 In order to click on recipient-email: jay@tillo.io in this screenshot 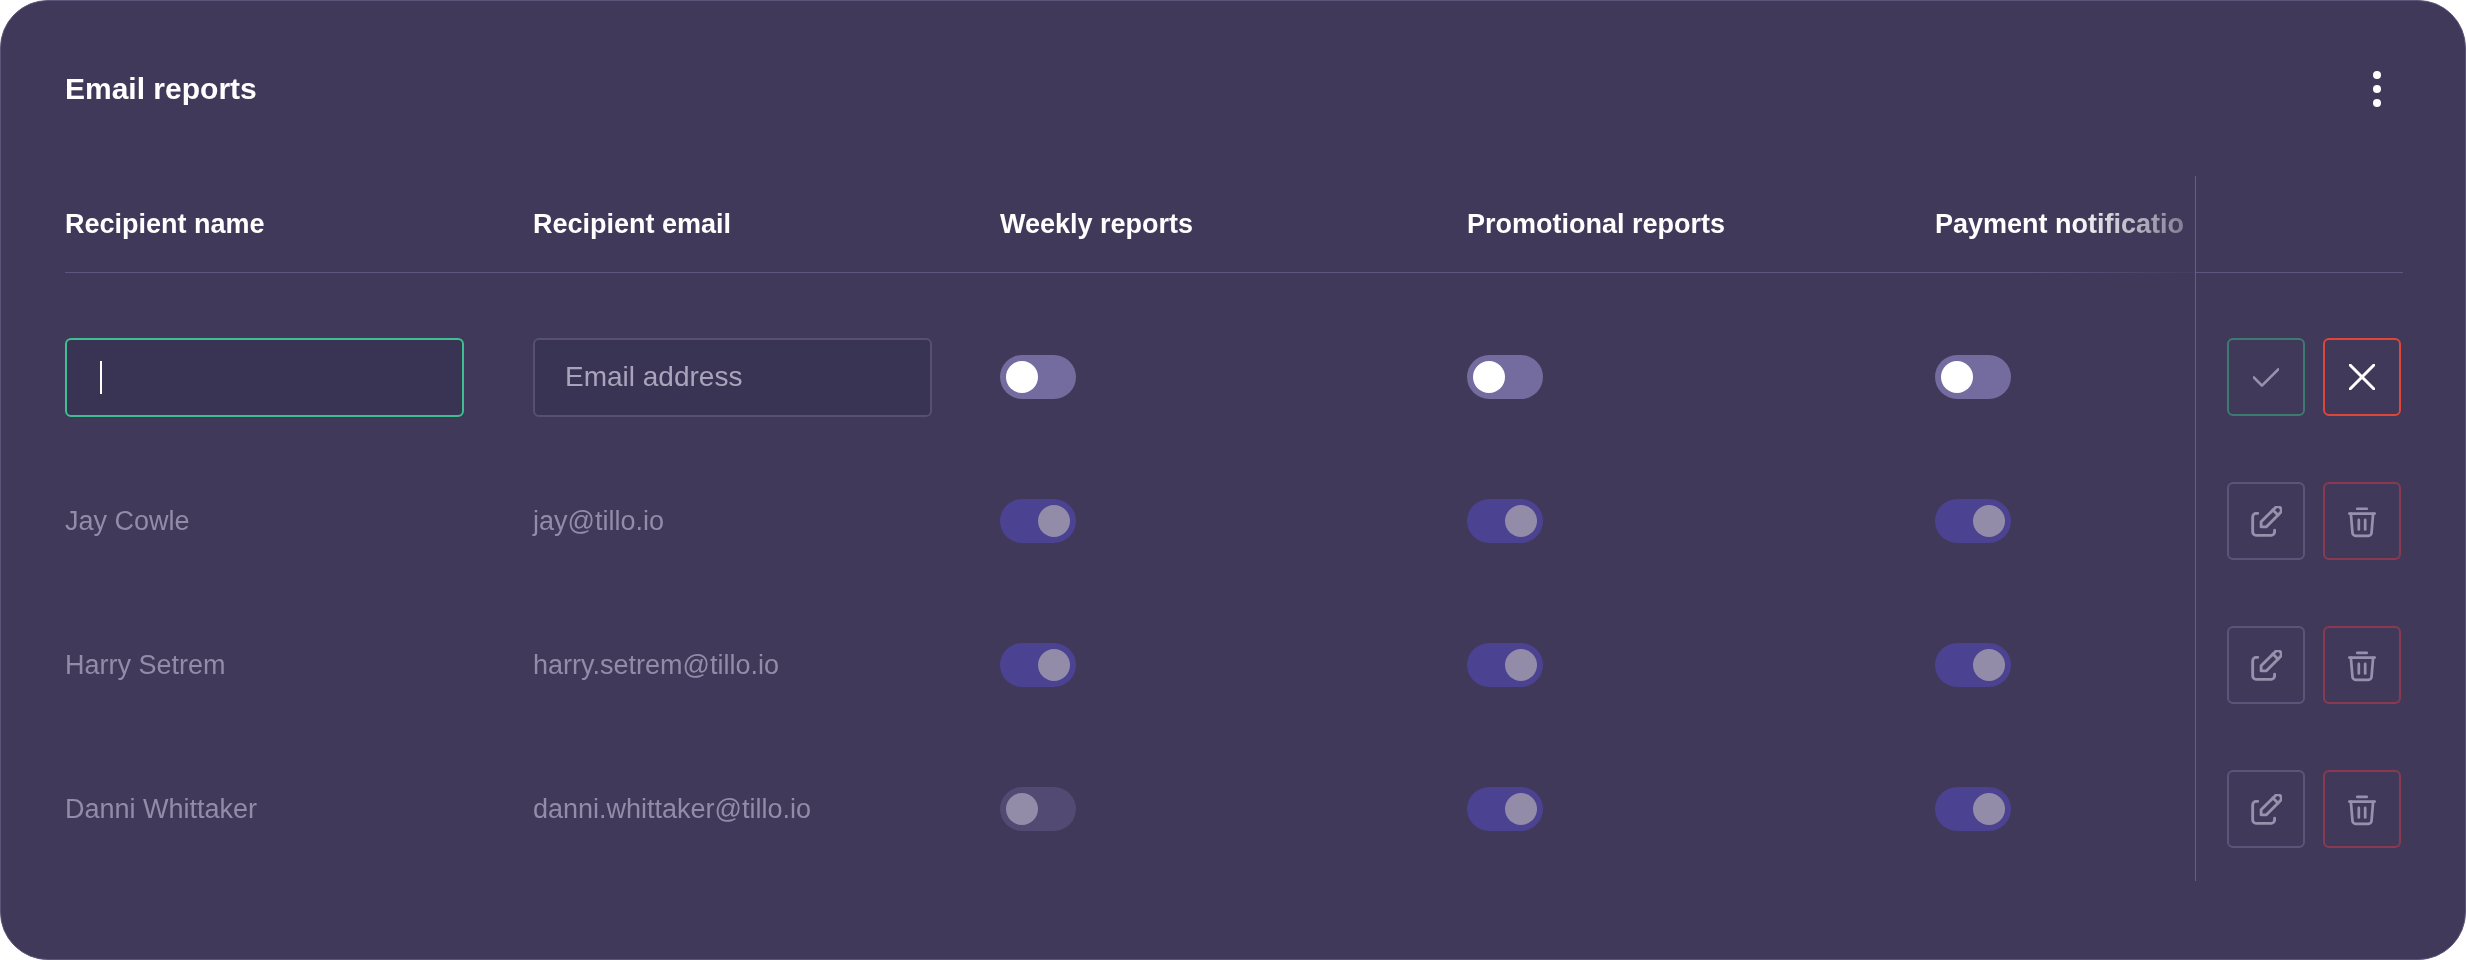, I will do `click(598, 520)`.